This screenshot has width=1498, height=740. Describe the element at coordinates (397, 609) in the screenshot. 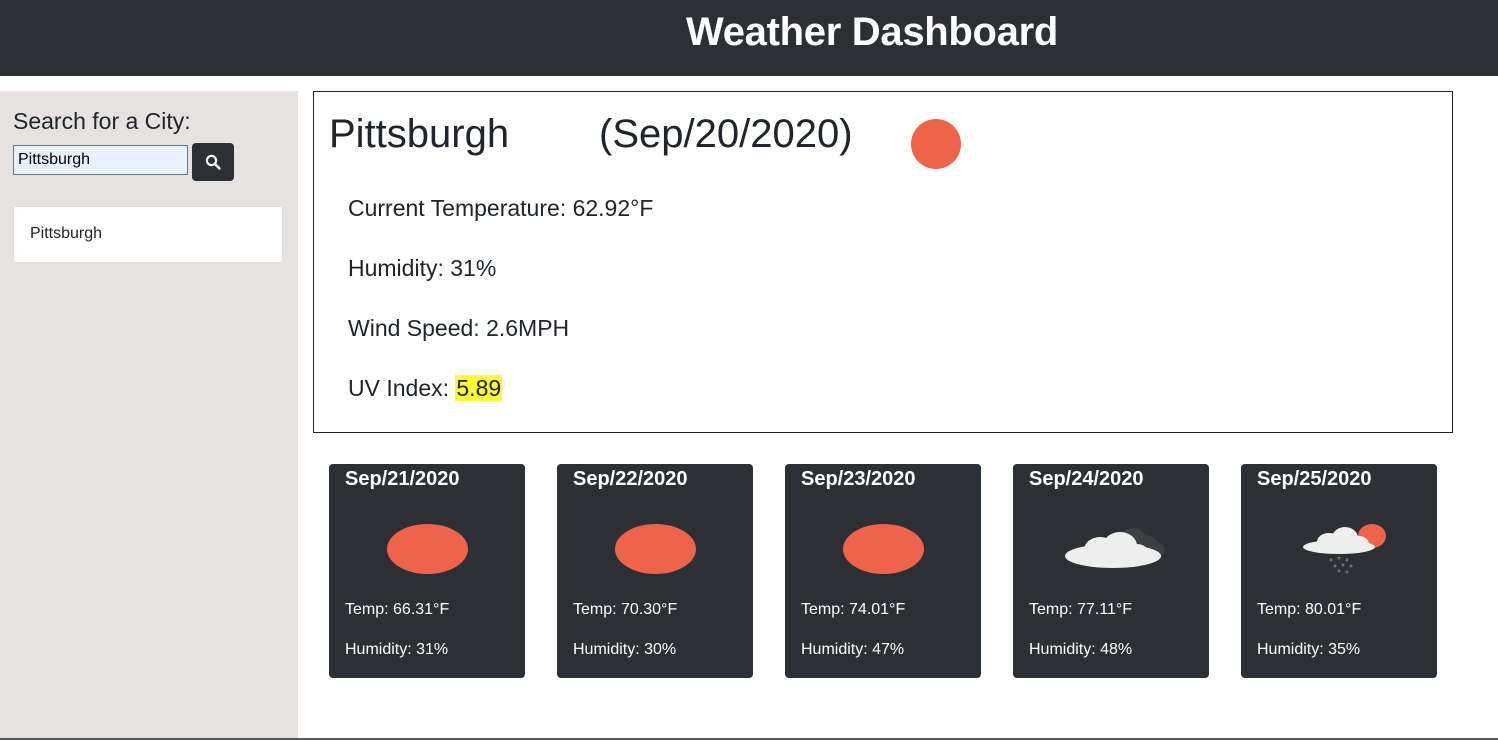

I see `forecast-temp: Temp: 66.31°F` at that location.